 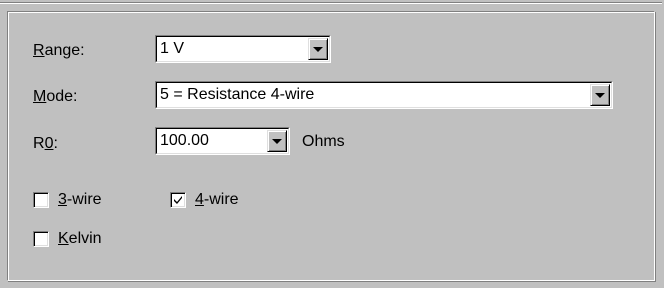 I want to click on r0-dropdown-button, so click(x=277, y=141).